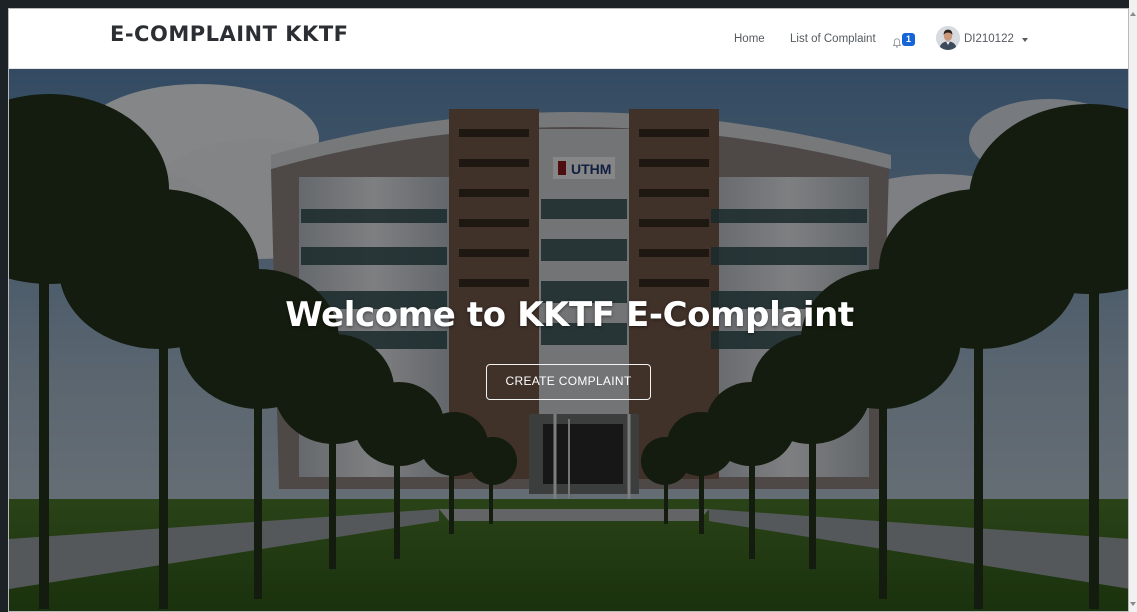 The width and height of the screenshot is (1137, 612). What do you see at coordinates (908, 39) in the screenshot?
I see `notification-count-badge: 1` at bounding box center [908, 39].